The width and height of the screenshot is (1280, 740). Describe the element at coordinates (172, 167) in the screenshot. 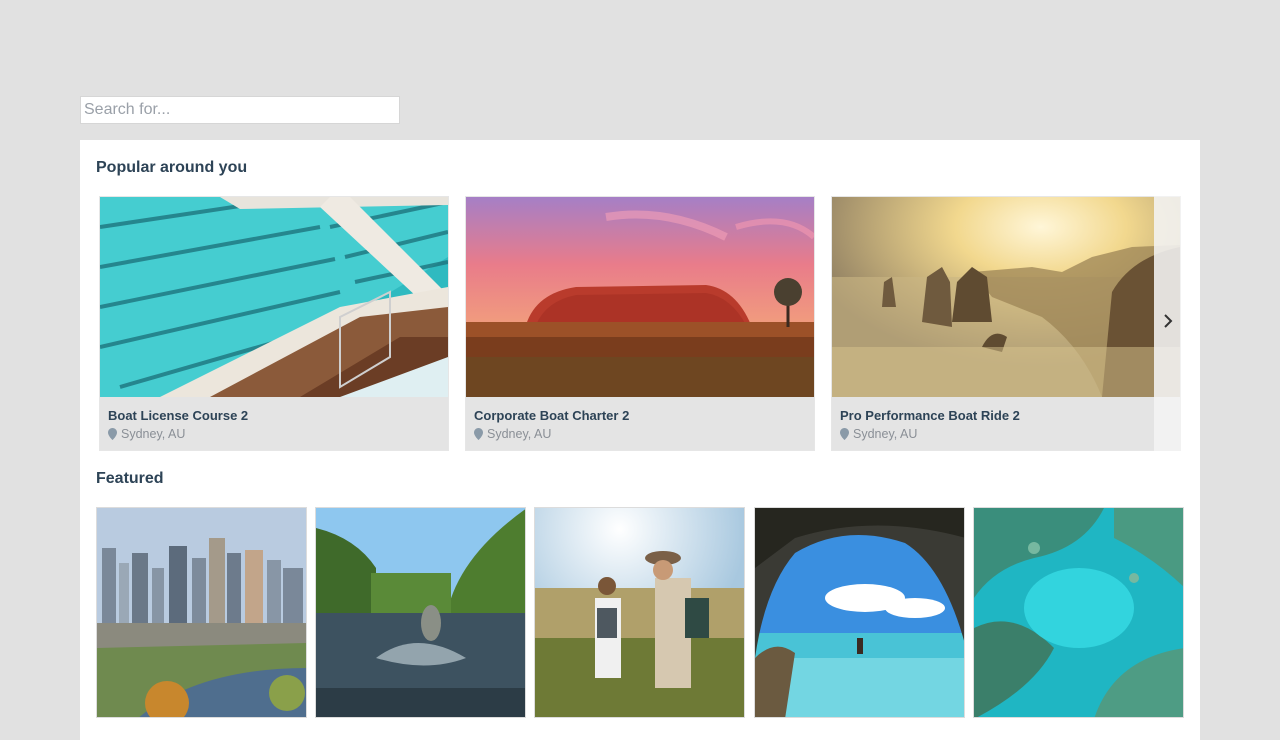

I see `popular-section-title: Popular around you` at that location.